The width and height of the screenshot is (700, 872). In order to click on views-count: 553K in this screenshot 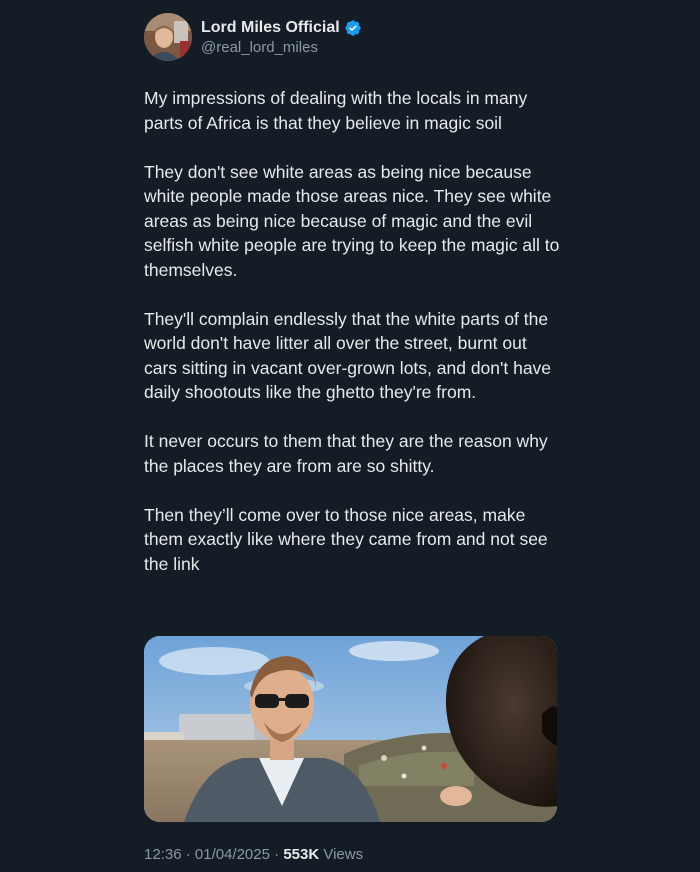, I will do `click(301, 854)`.